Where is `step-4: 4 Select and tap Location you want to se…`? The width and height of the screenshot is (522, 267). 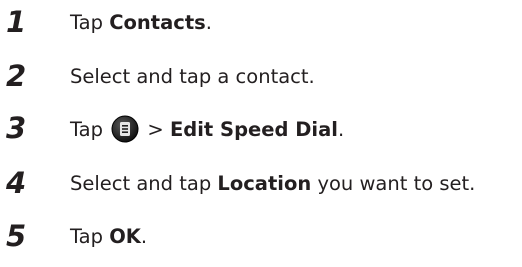 step-4: 4 Select and tap Location you want to se… is located at coordinates (261, 185).